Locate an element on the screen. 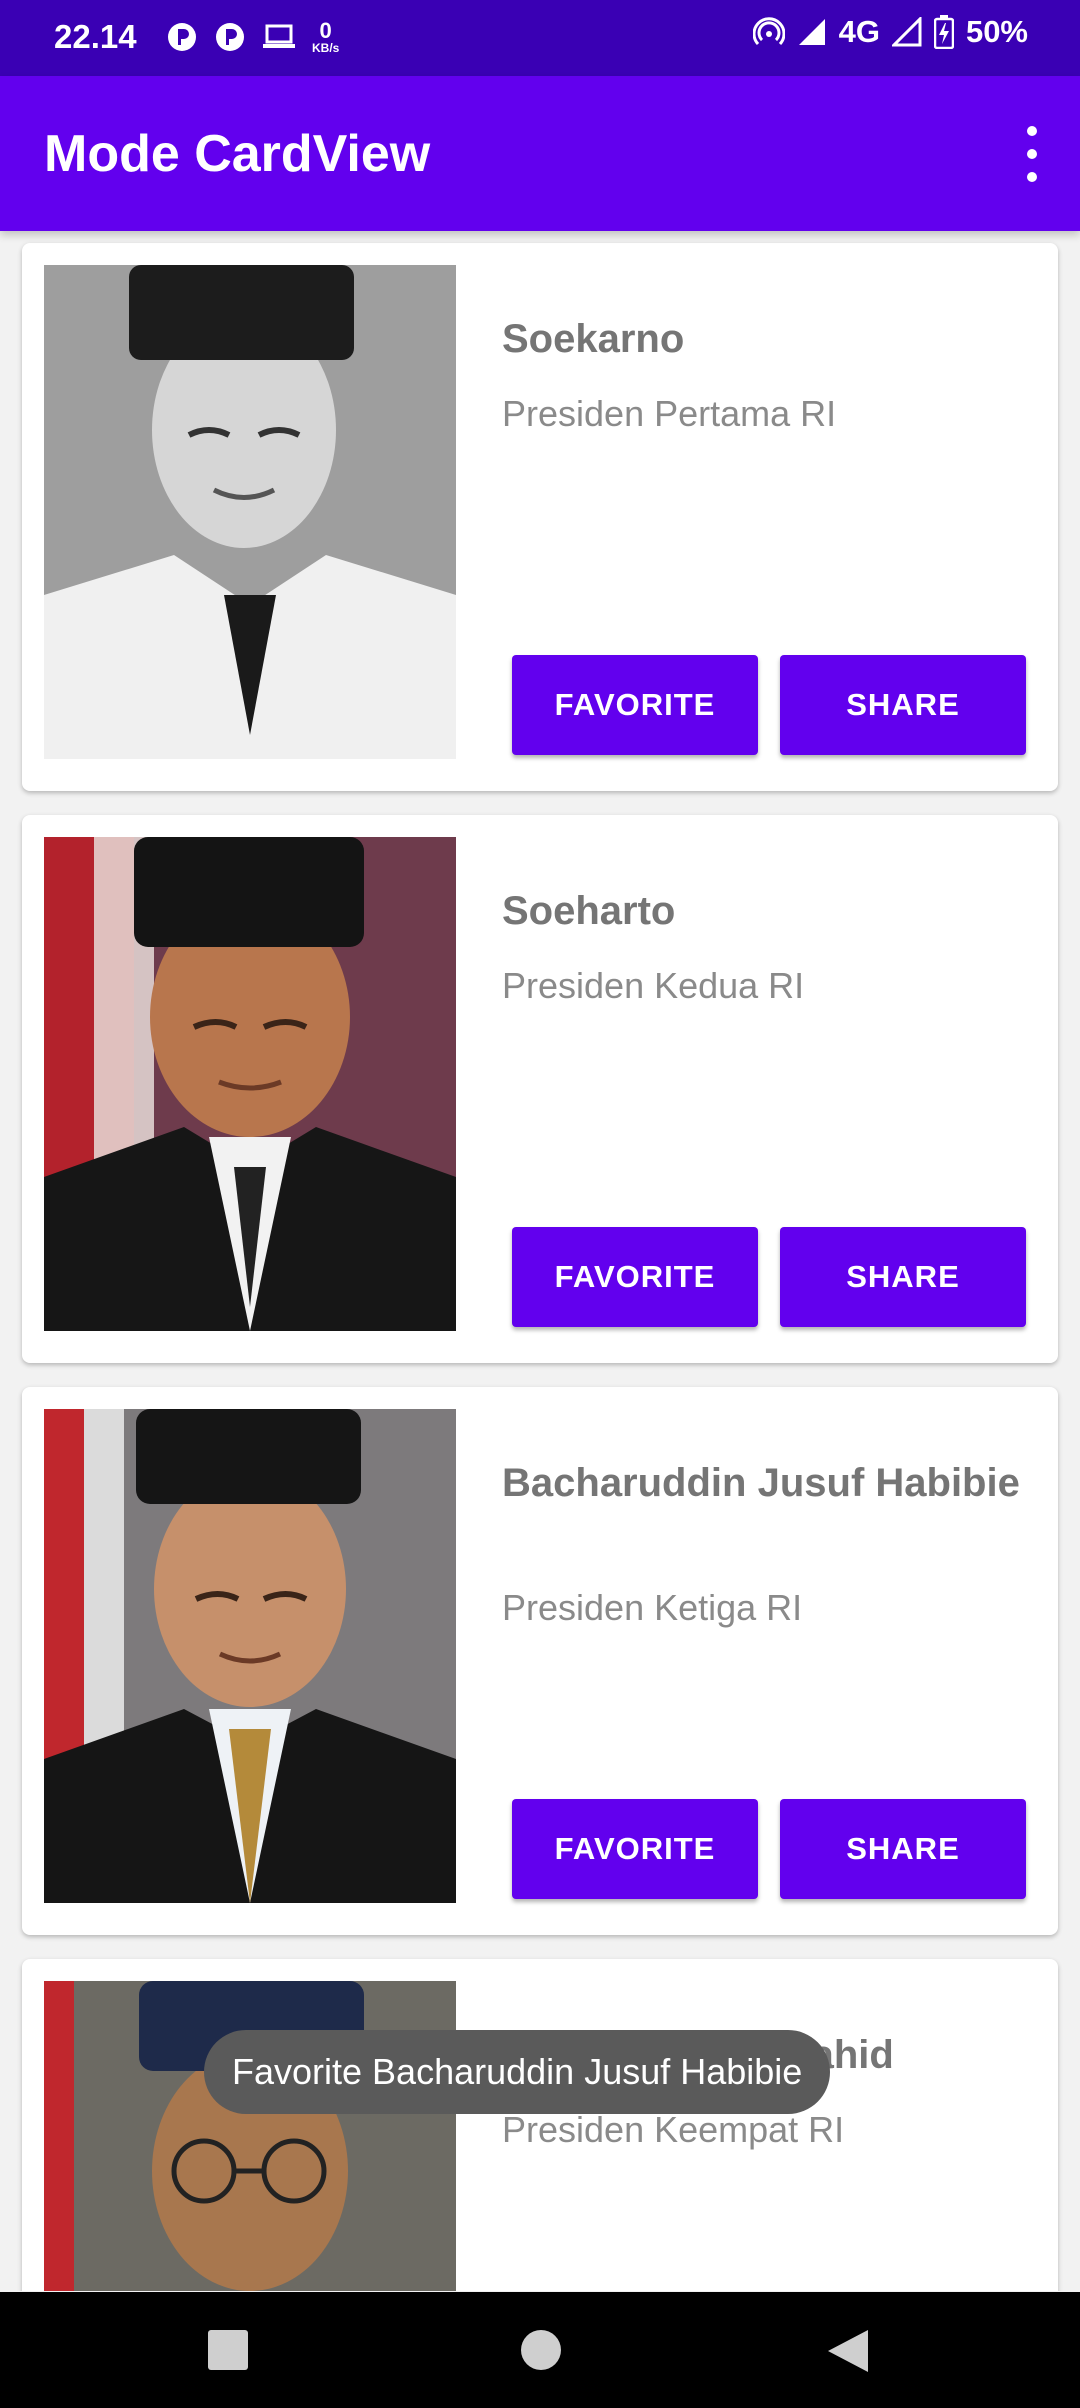  president-description: Presiden Kedua RI is located at coordinates (653, 985).